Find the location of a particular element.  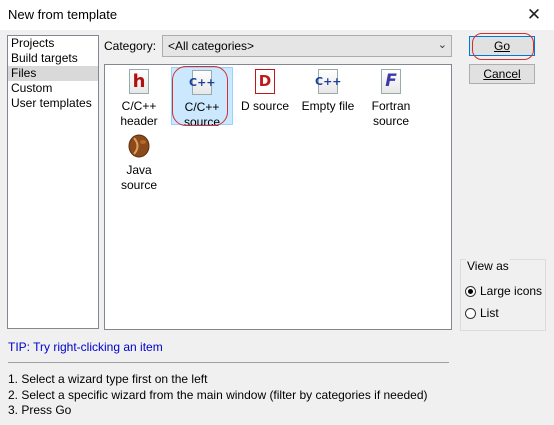

template-java-source: Java source is located at coordinates (139, 163).